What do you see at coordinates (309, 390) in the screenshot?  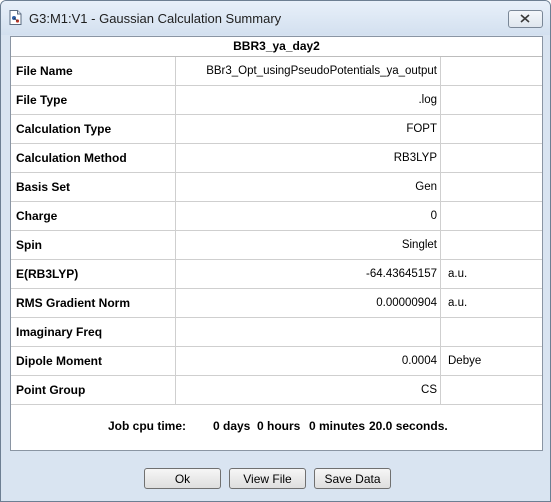 I see `row-value: CS` at bounding box center [309, 390].